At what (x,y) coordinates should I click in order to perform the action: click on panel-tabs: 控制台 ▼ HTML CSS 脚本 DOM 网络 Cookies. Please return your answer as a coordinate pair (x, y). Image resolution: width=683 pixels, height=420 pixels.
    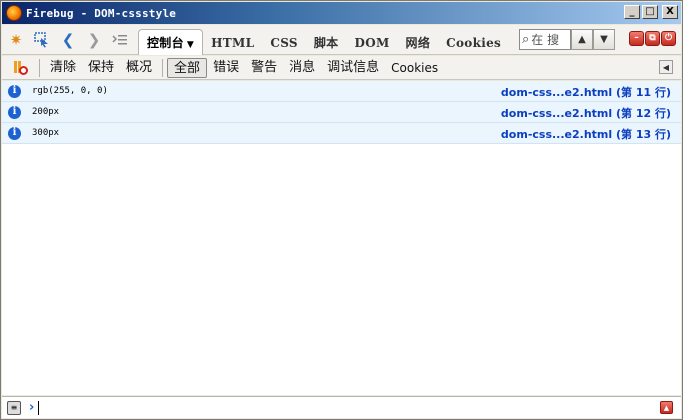
    Looking at the image, I should click on (323, 40).